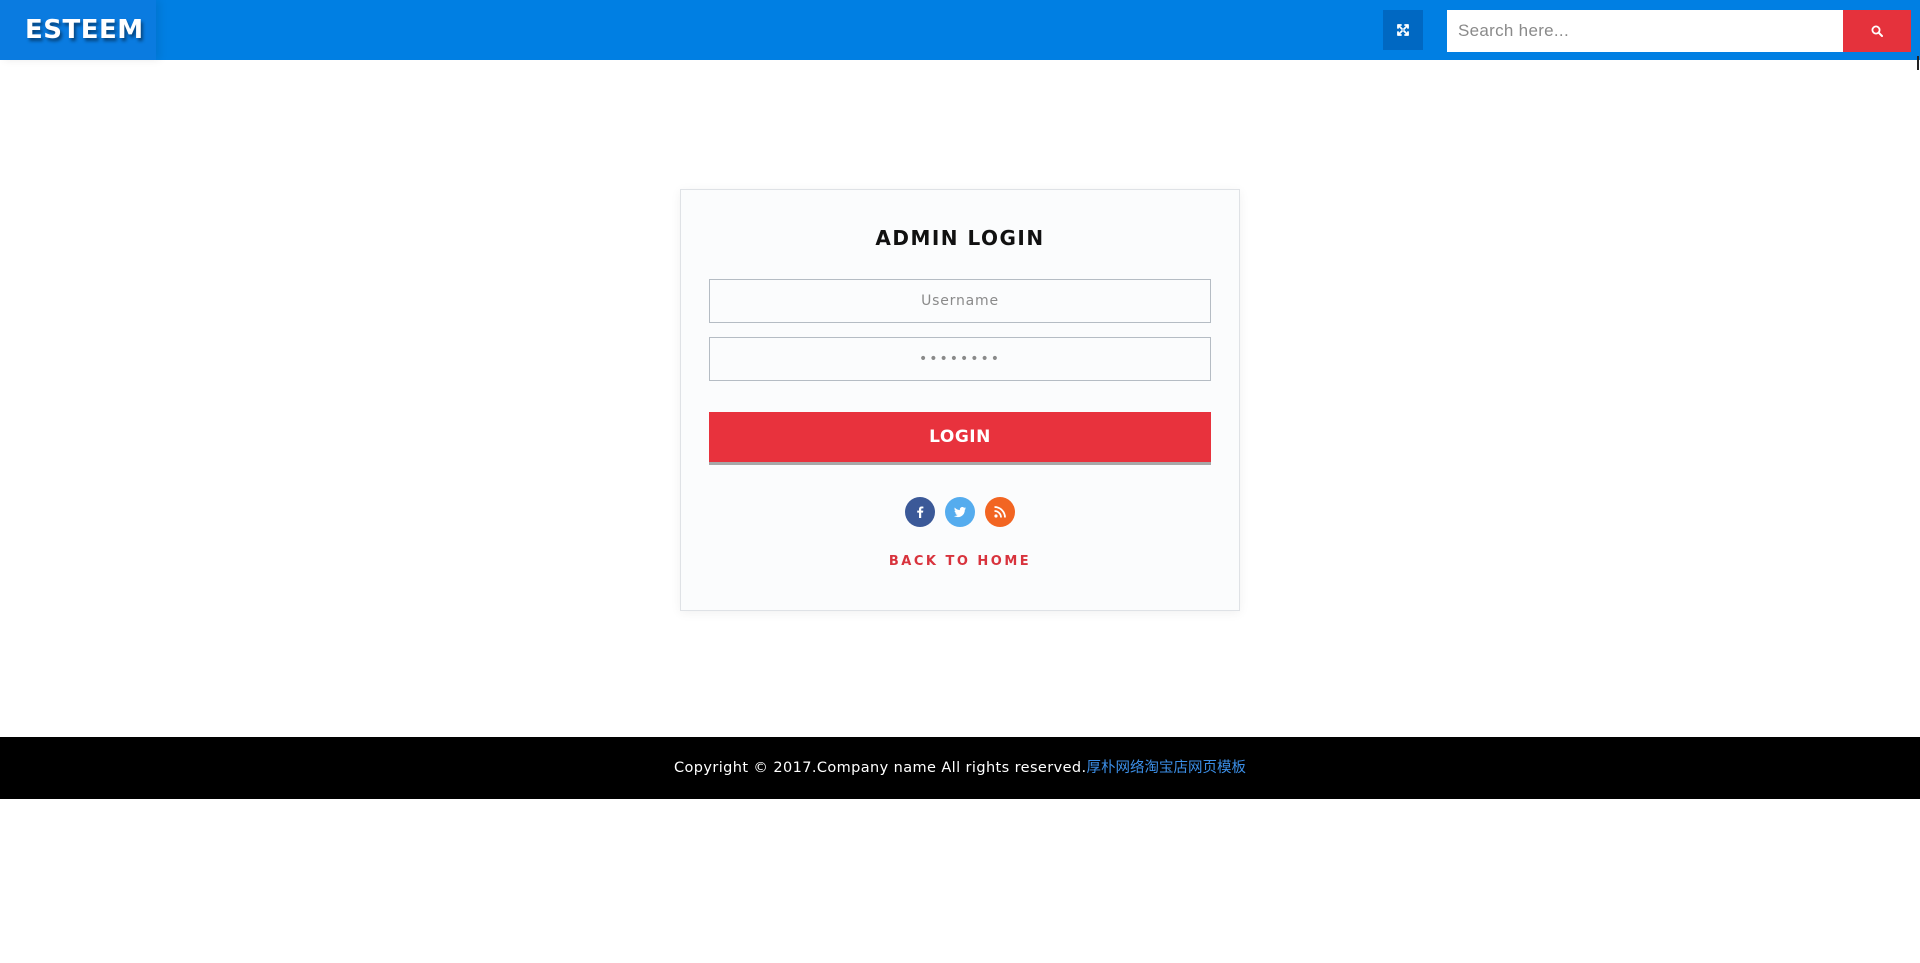 This screenshot has height=963, width=1920. Describe the element at coordinates (960, 561) in the screenshot. I see `back-to-home-link: BACK TO HOME` at that location.